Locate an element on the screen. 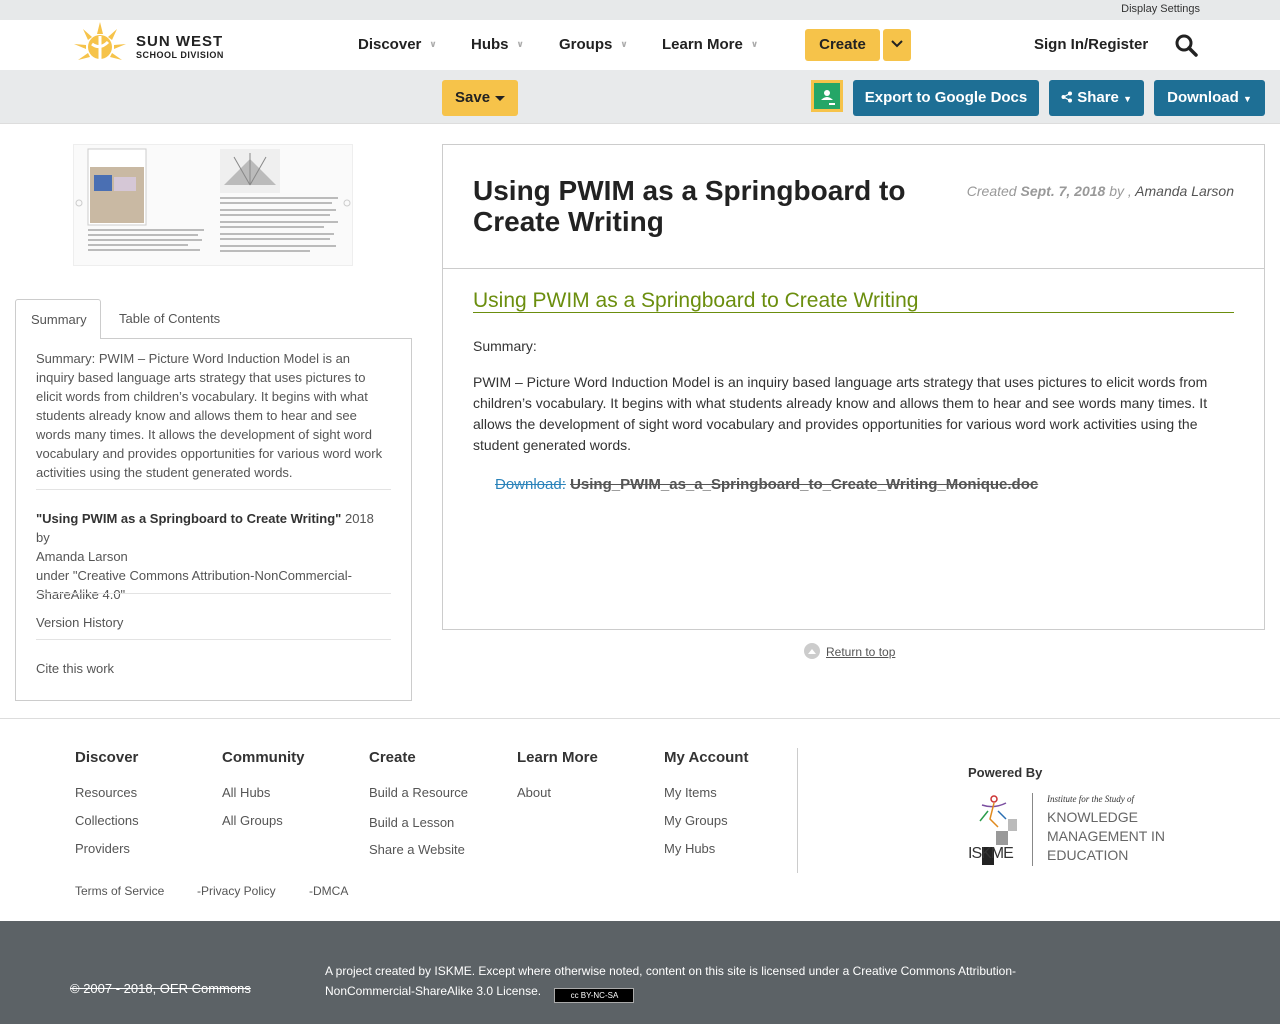 The image size is (1280, 1024). arrow-up-circle-icon is located at coordinates (812, 651).